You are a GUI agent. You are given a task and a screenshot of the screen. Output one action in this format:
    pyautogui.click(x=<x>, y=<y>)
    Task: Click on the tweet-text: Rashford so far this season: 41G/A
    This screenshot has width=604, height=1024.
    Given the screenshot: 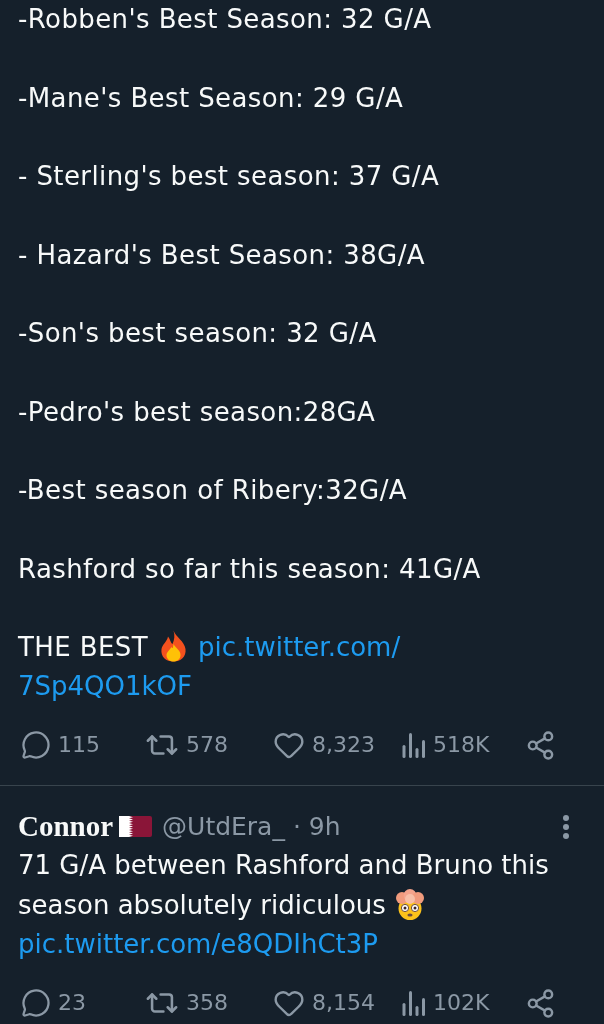 What is the action you would take?
    pyautogui.click(x=249, y=569)
    